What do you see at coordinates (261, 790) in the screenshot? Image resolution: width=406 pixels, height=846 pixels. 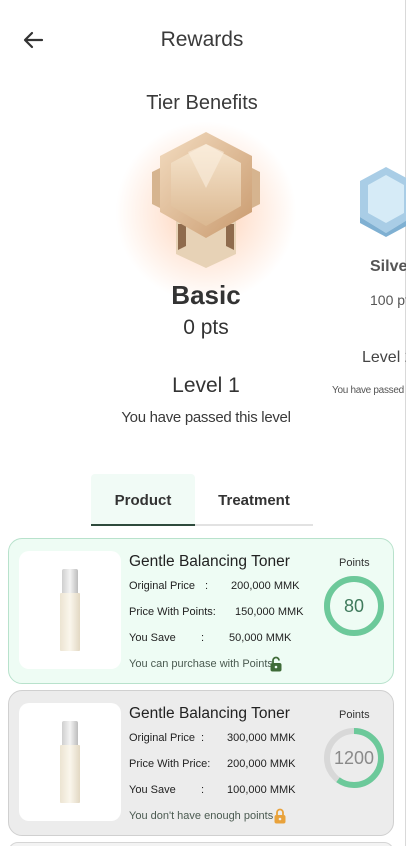 I see `you-save-value: 100,000 MMK` at bounding box center [261, 790].